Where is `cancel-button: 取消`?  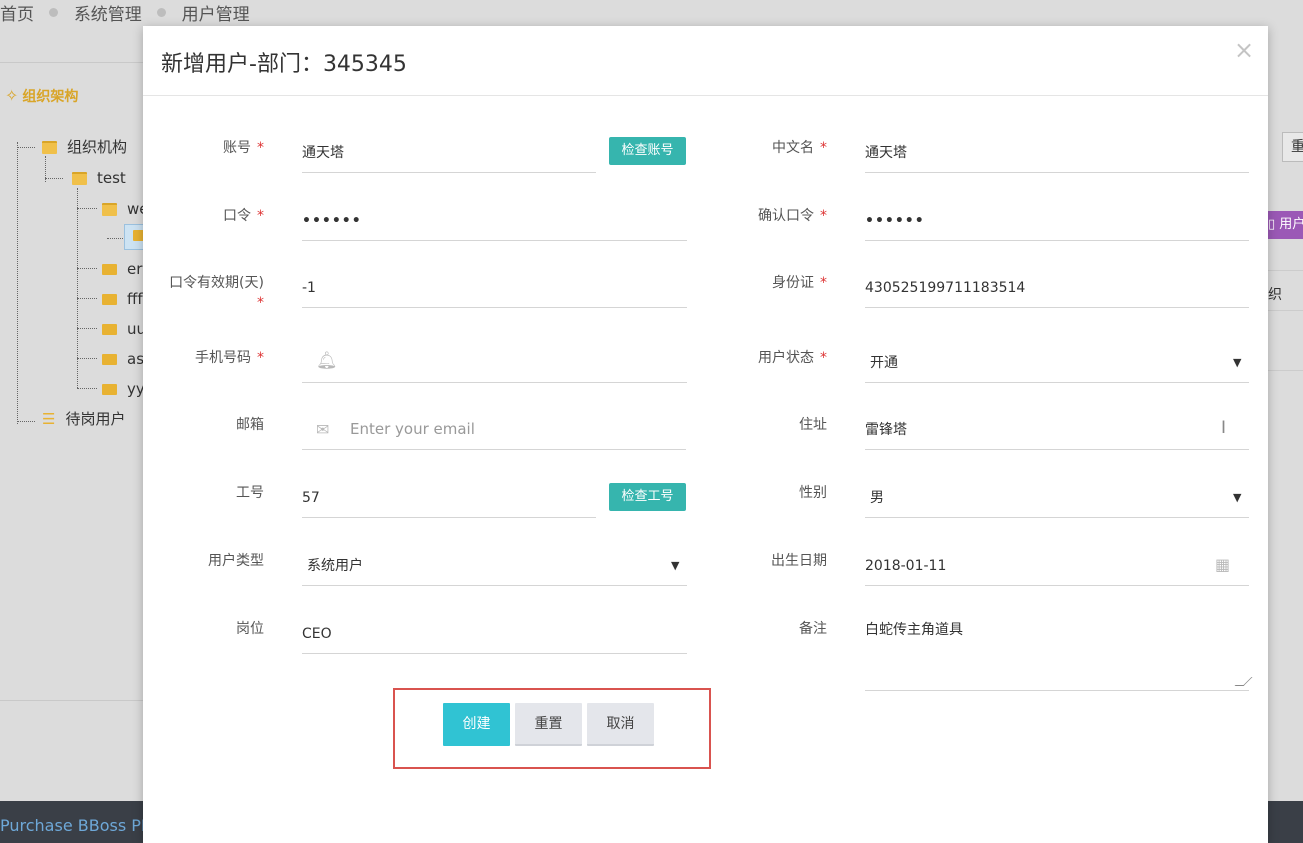
cancel-button: 取消 is located at coordinates (620, 724).